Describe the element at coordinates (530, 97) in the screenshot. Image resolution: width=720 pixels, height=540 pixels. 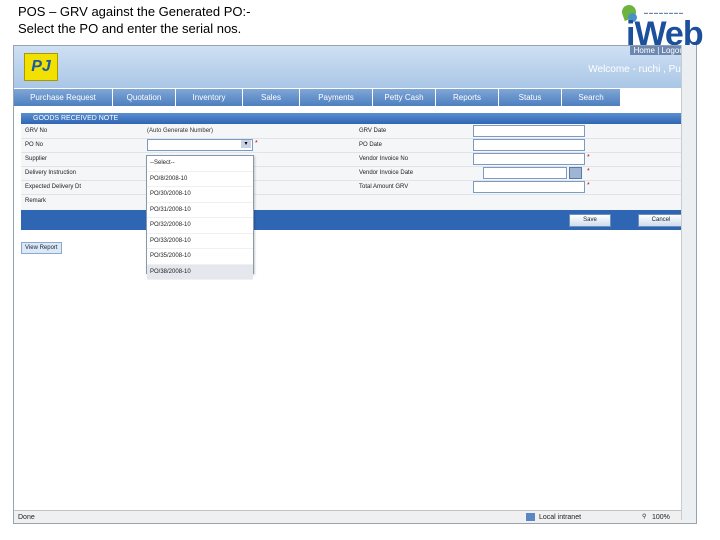
I see `nav-status: Status` at that location.